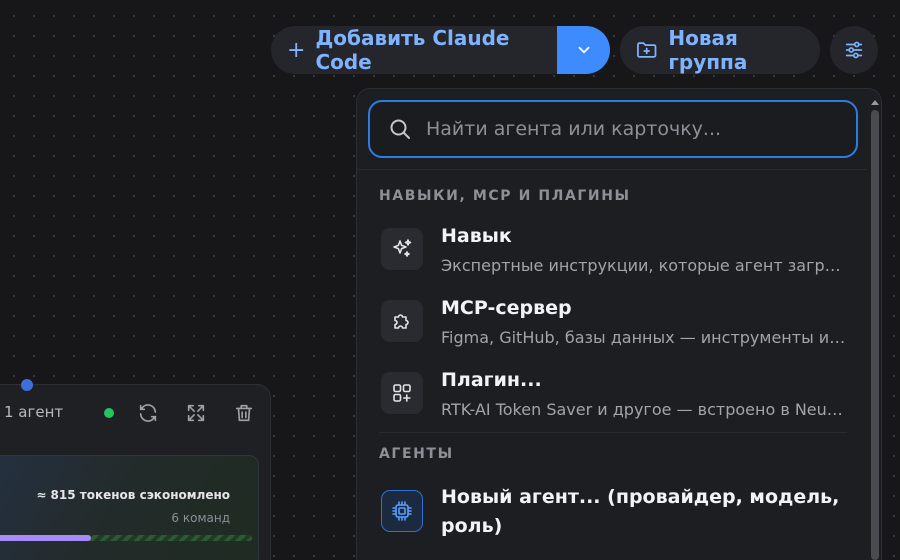  I want to click on sliders-icon, so click(854, 50).